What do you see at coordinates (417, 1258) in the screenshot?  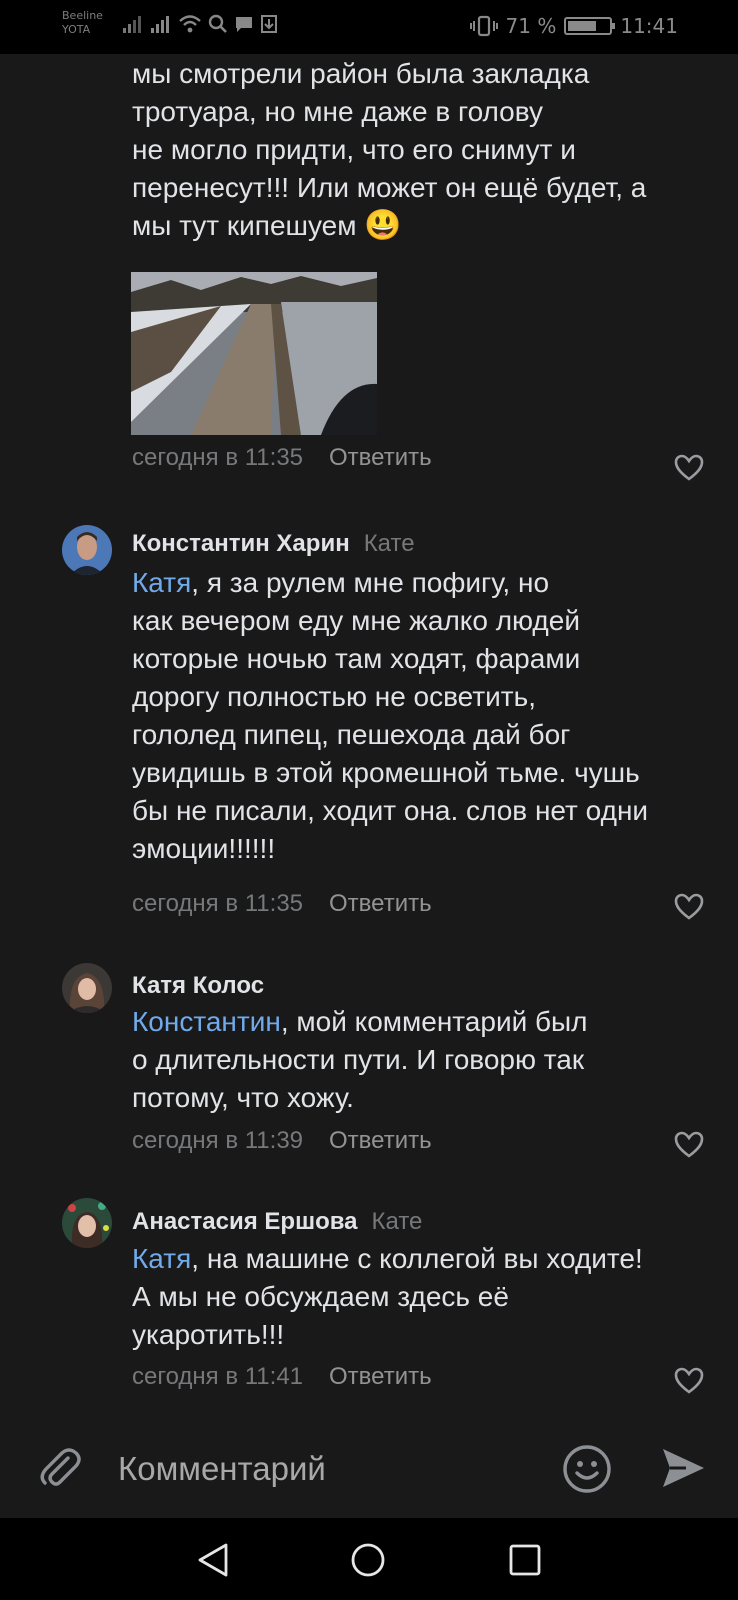 I see `text-fragment: , на машине с коллегой вы ходите!` at bounding box center [417, 1258].